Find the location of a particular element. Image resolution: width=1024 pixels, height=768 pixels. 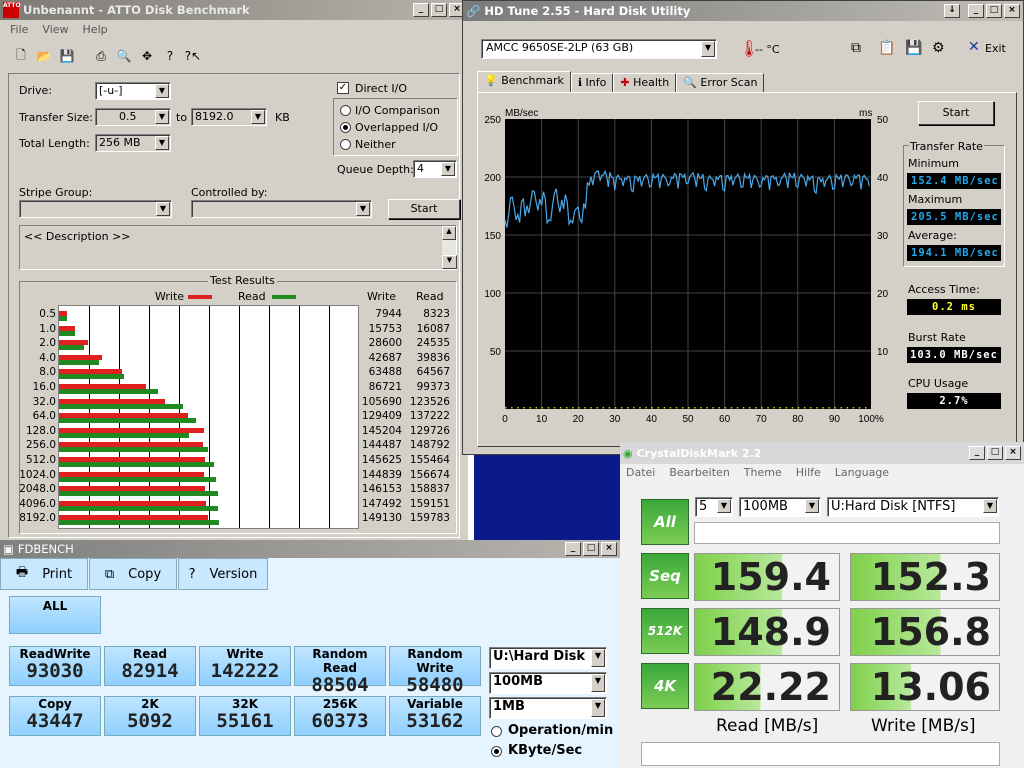

fdbench-cell: Variable 53162 is located at coordinates (435, 716).